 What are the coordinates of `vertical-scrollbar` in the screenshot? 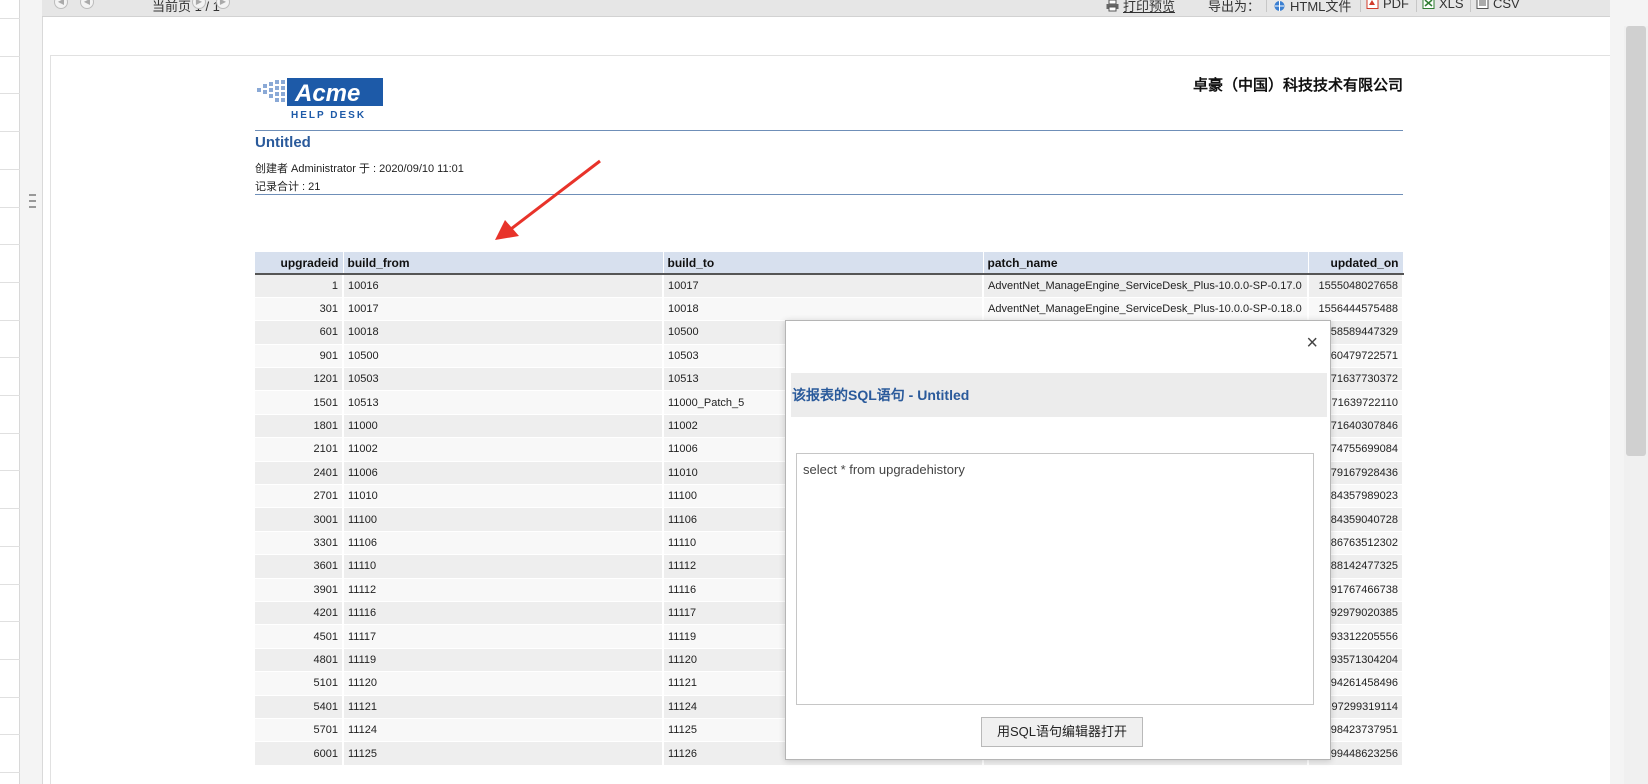 It's located at (1636, 405).